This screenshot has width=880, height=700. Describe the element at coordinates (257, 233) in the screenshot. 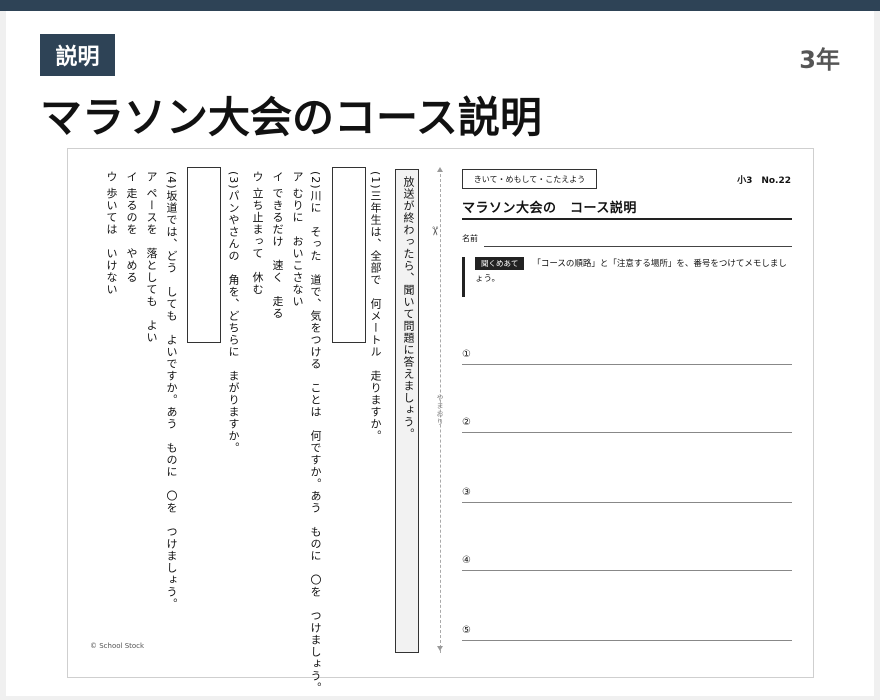

I see `q2-option-c: ウ 立ち止まって 休む` at that location.